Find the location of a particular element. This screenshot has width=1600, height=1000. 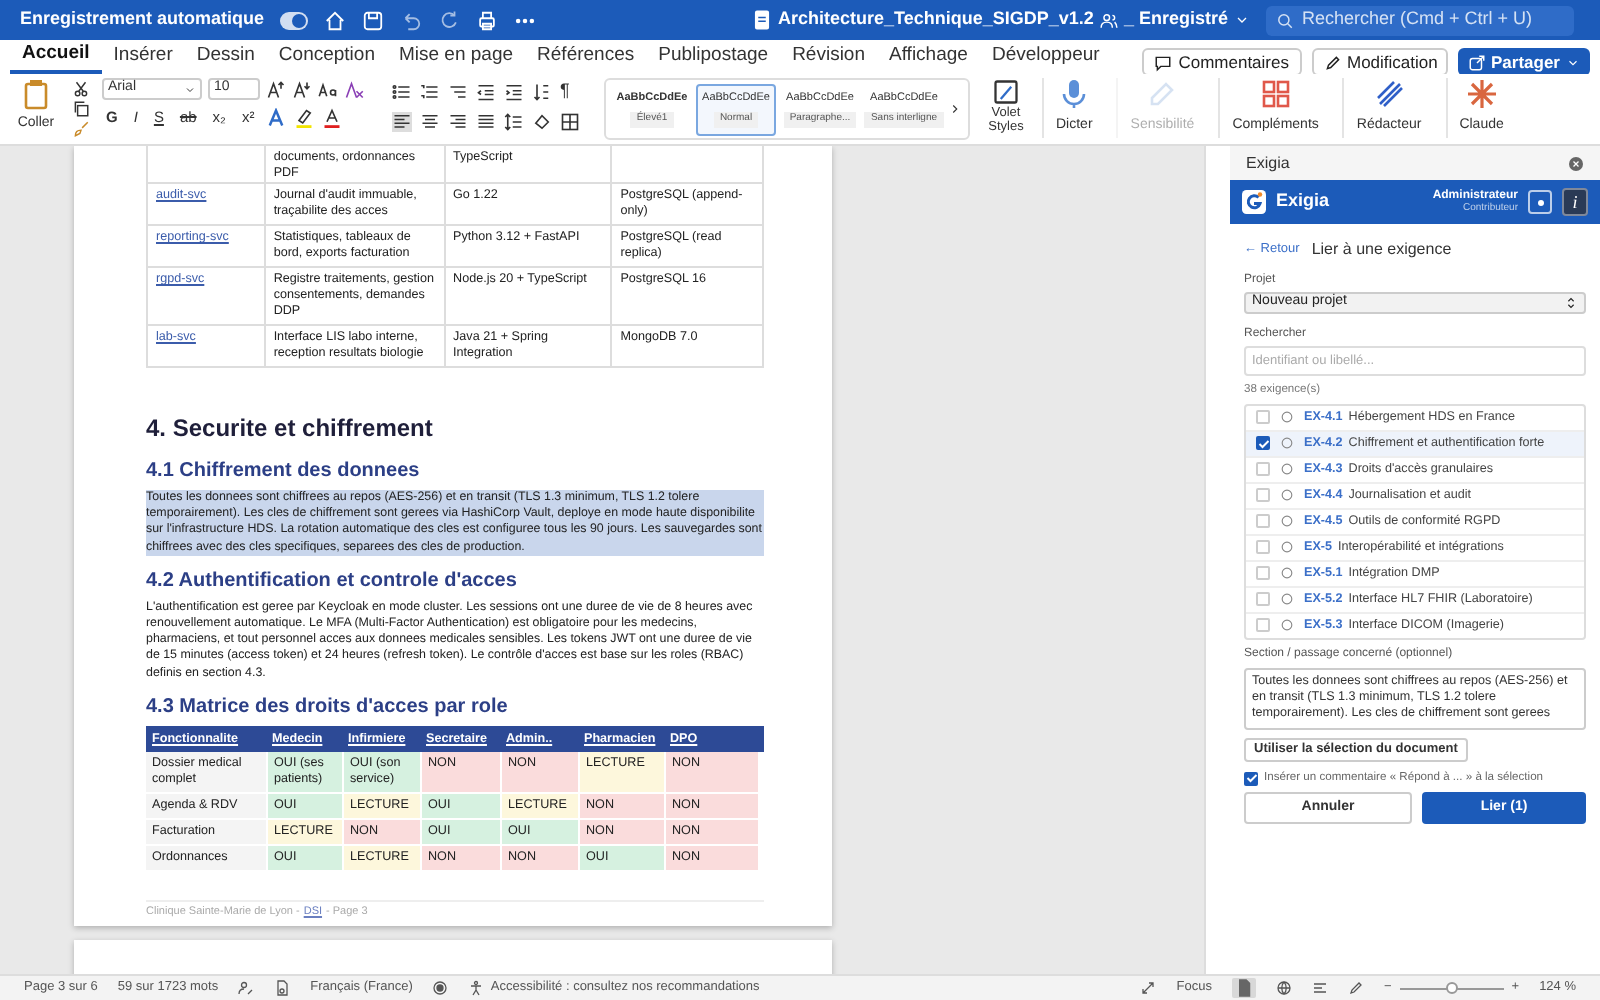

section-heading: 4. Securite et chiffrement is located at coordinates (290, 429).